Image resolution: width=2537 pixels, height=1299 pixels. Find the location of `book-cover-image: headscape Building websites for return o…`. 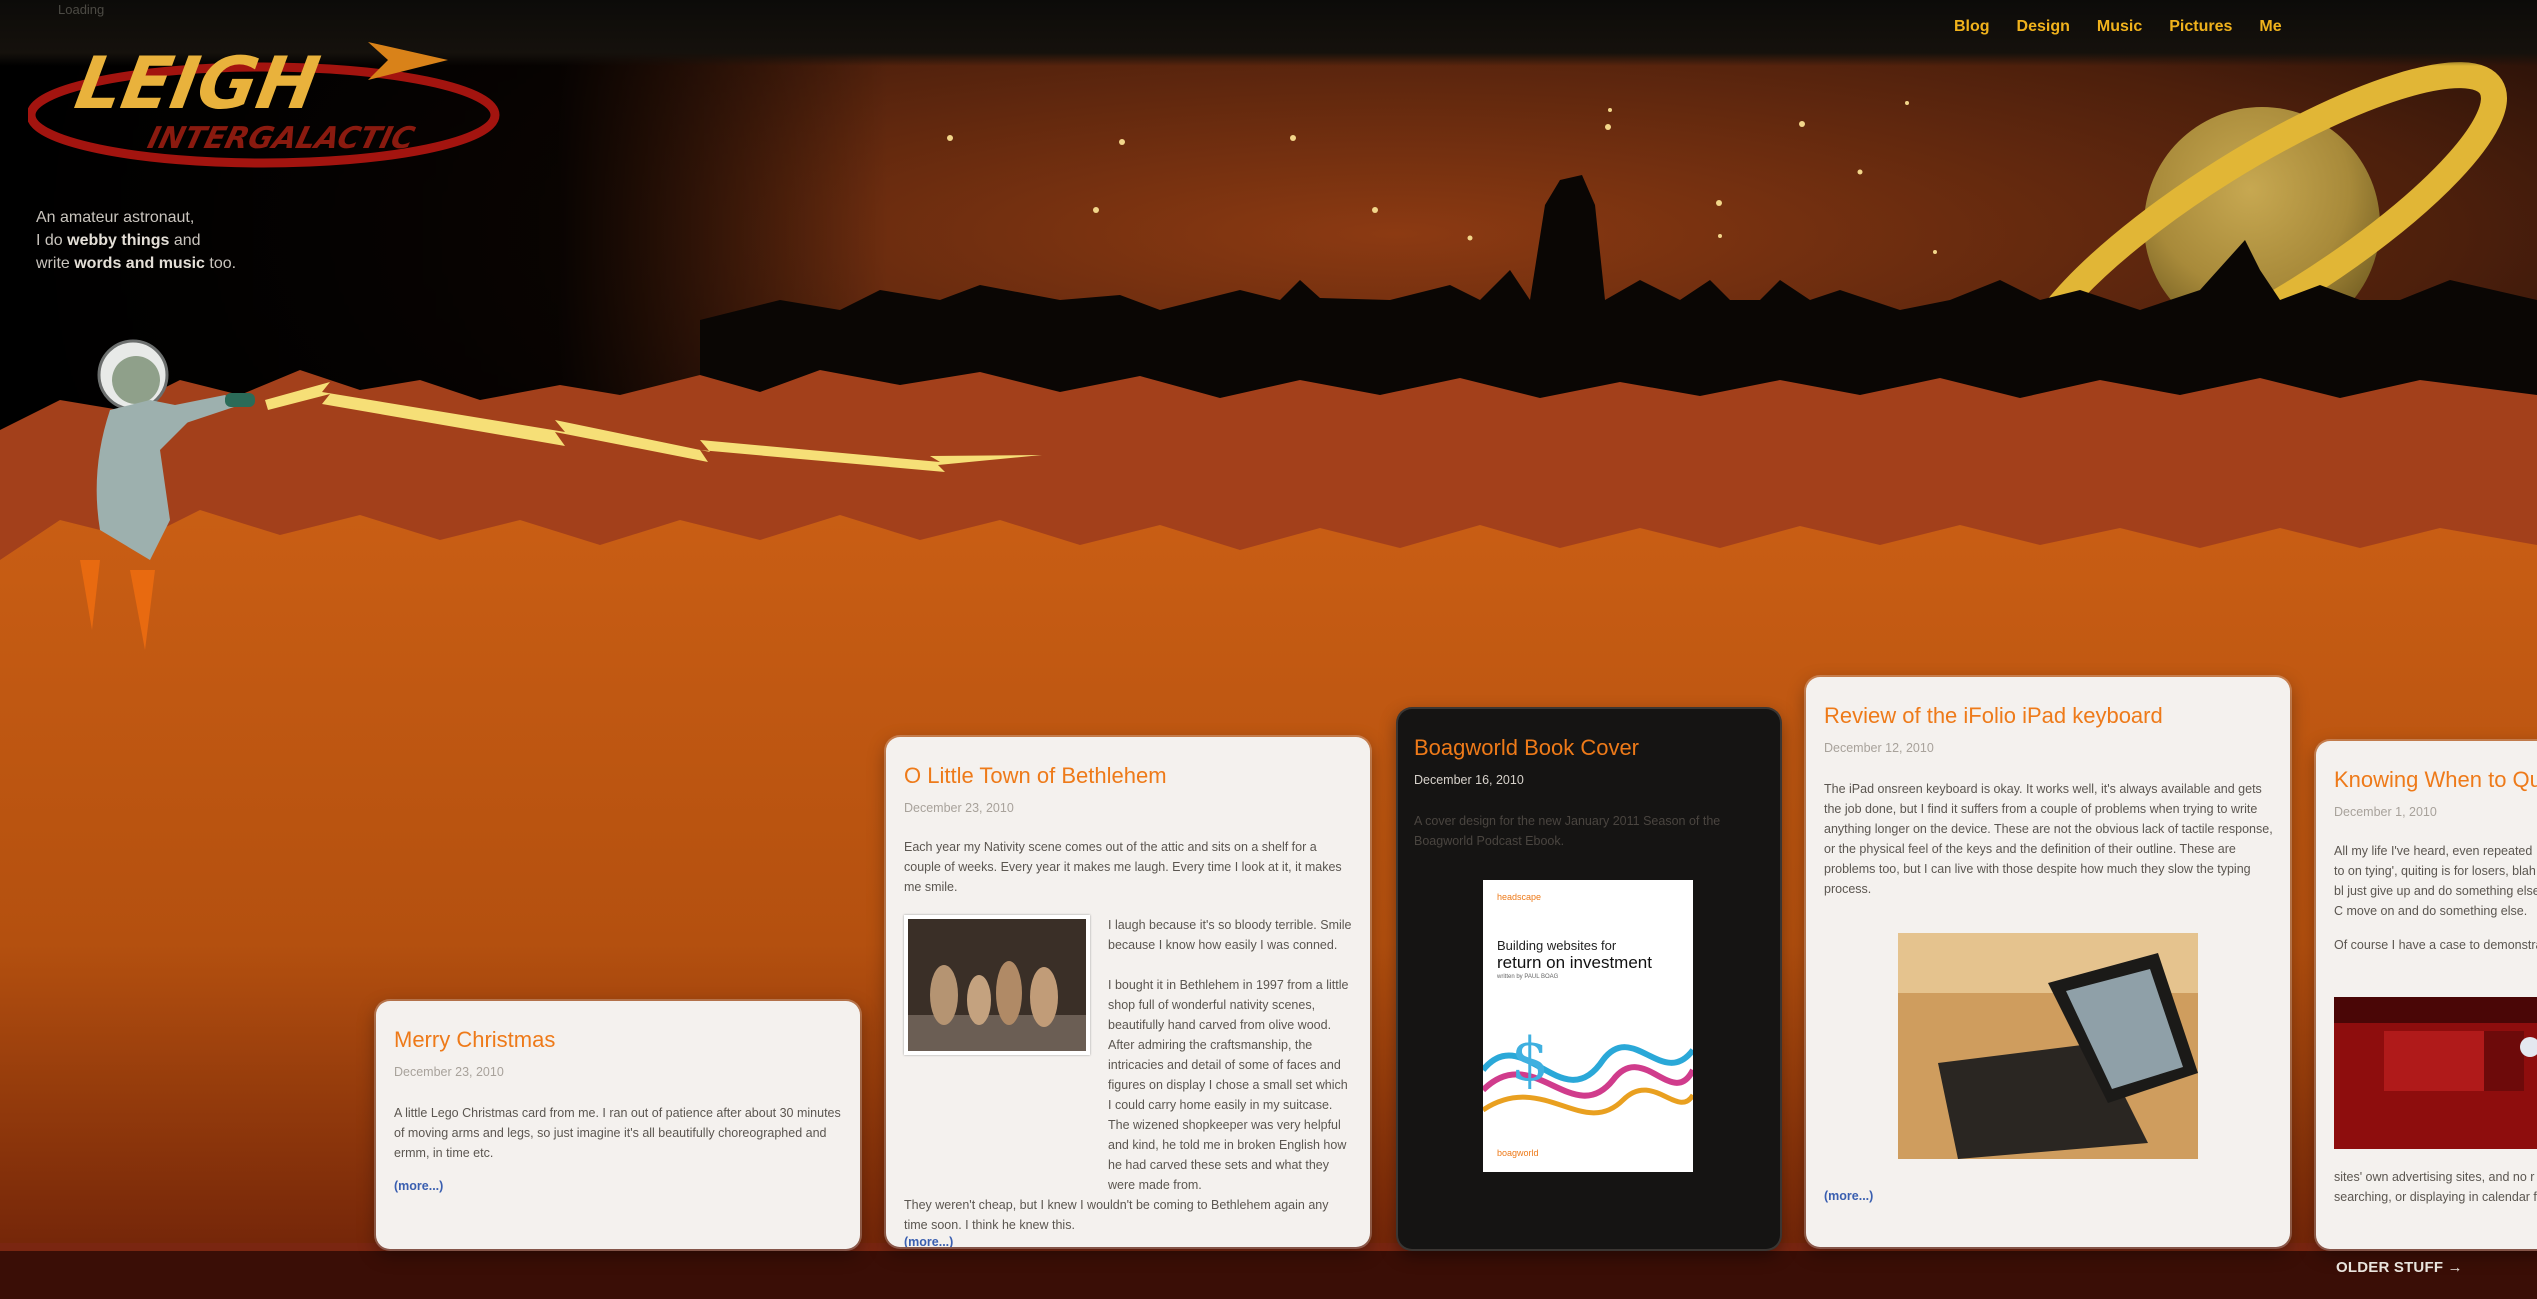

book-cover-image: headscape Building websites for return o… is located at coordinates (1588, 1026).